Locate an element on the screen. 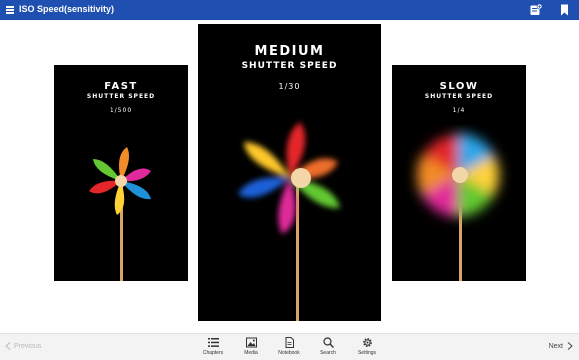  nav-search-label: Search is located at coordinates (328, 353).